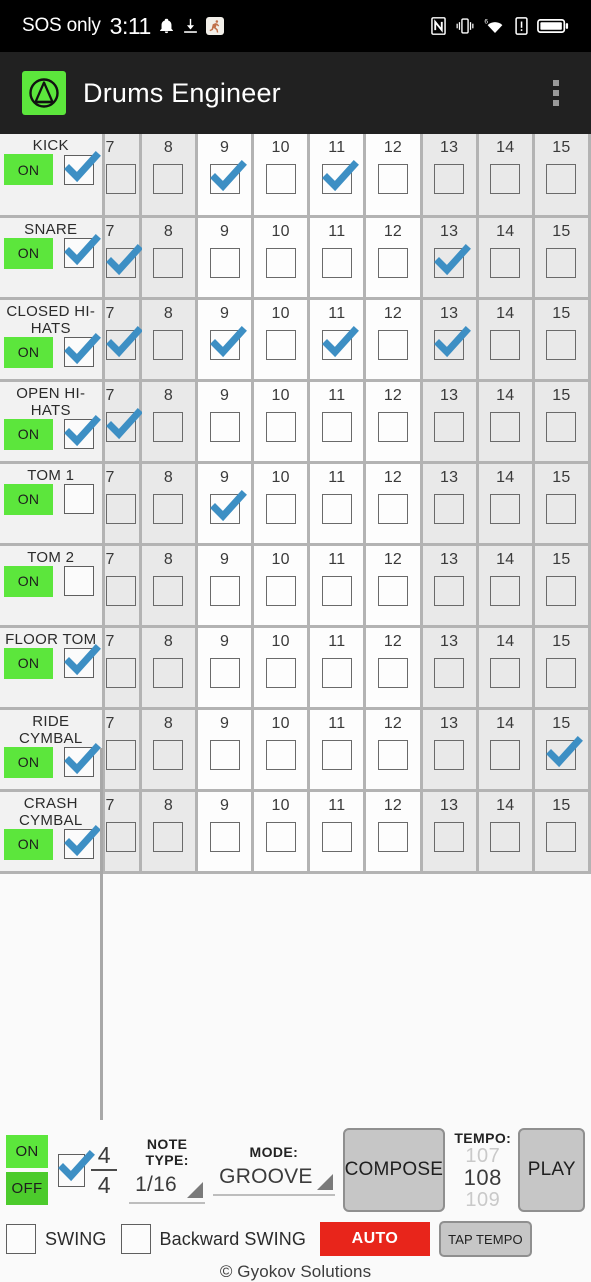 This screenshot has width=591, height=1282. What do you see at coordinates (167, 1188) in the screenshot?
I see `note-type-dropdown: 1/16` at bounding box center [167, 1188].